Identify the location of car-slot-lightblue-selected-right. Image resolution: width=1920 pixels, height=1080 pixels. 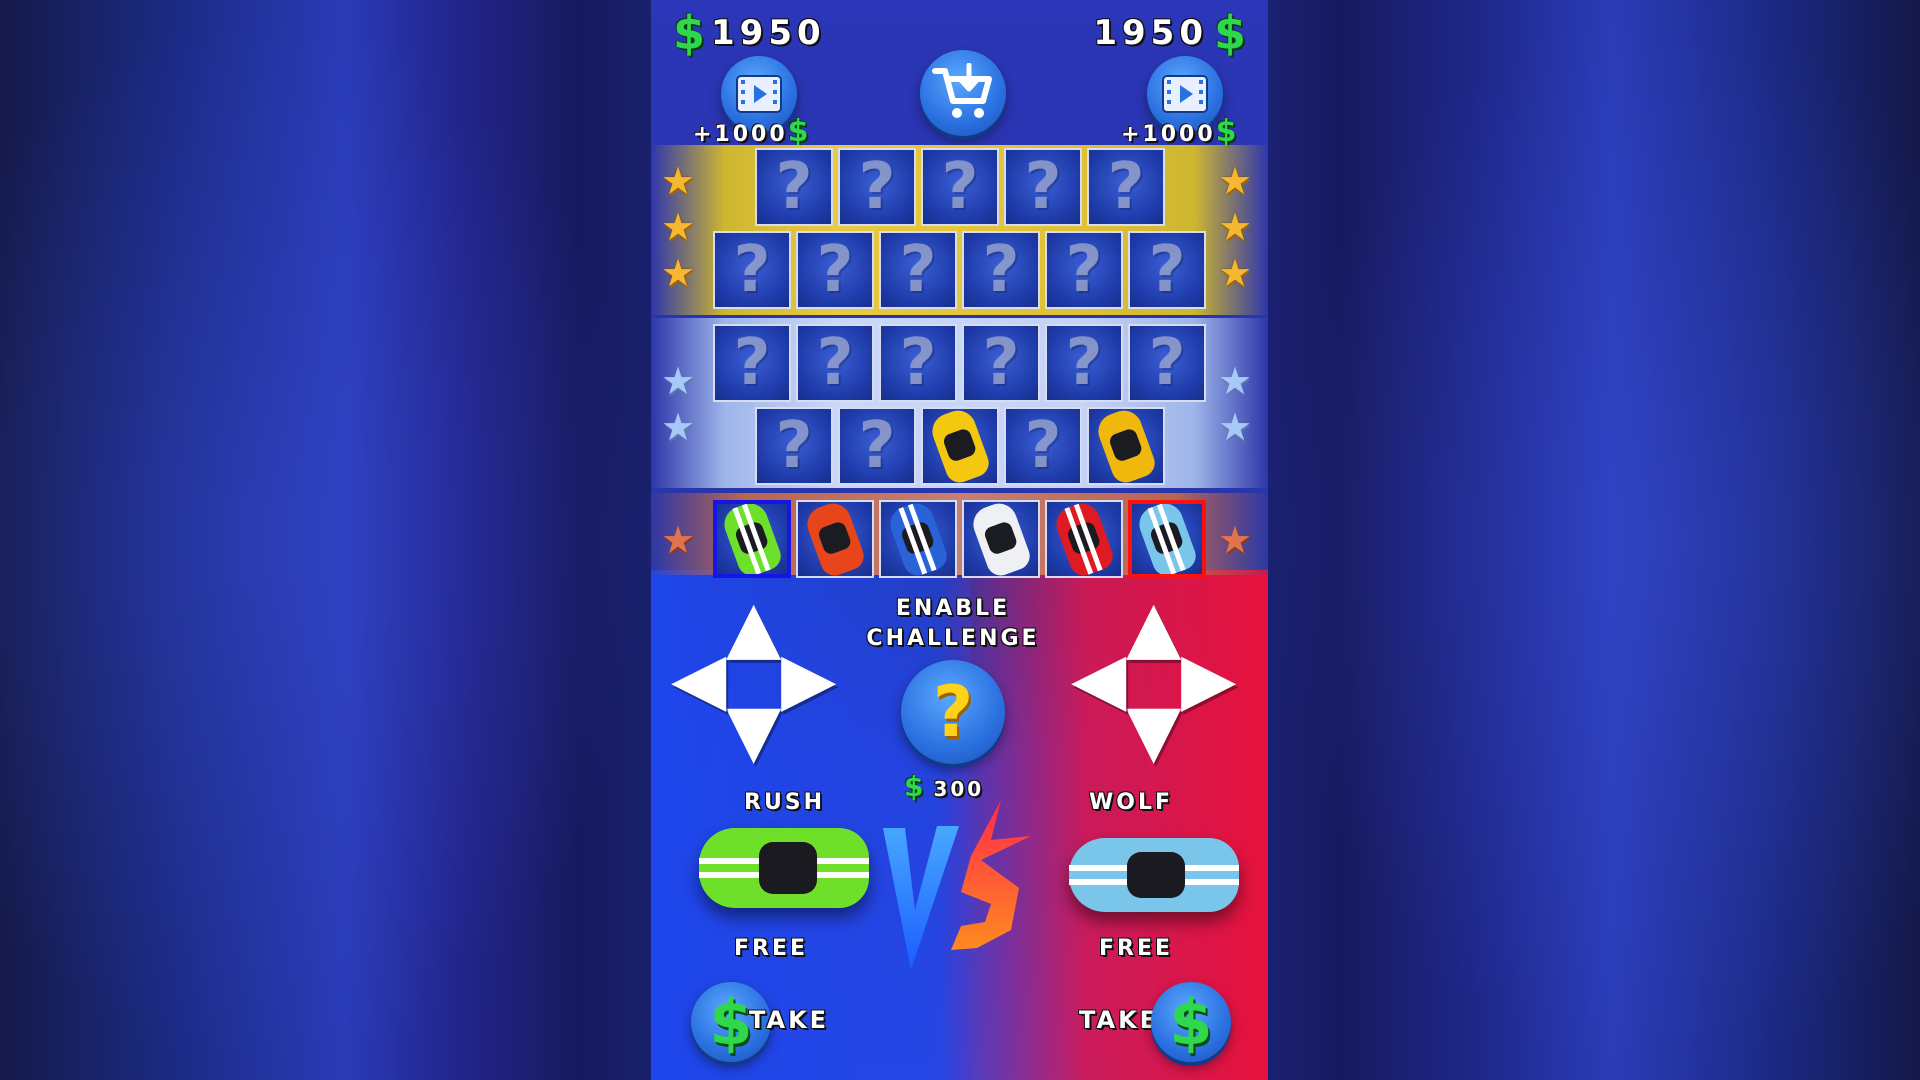
(1167, 539).